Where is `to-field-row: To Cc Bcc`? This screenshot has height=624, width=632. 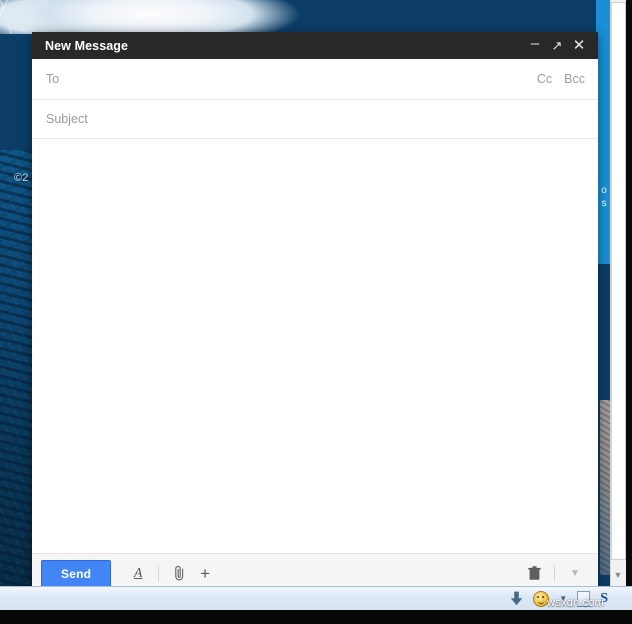
to-field-row: To Cc Bcc is located at coordinates (315, 79).